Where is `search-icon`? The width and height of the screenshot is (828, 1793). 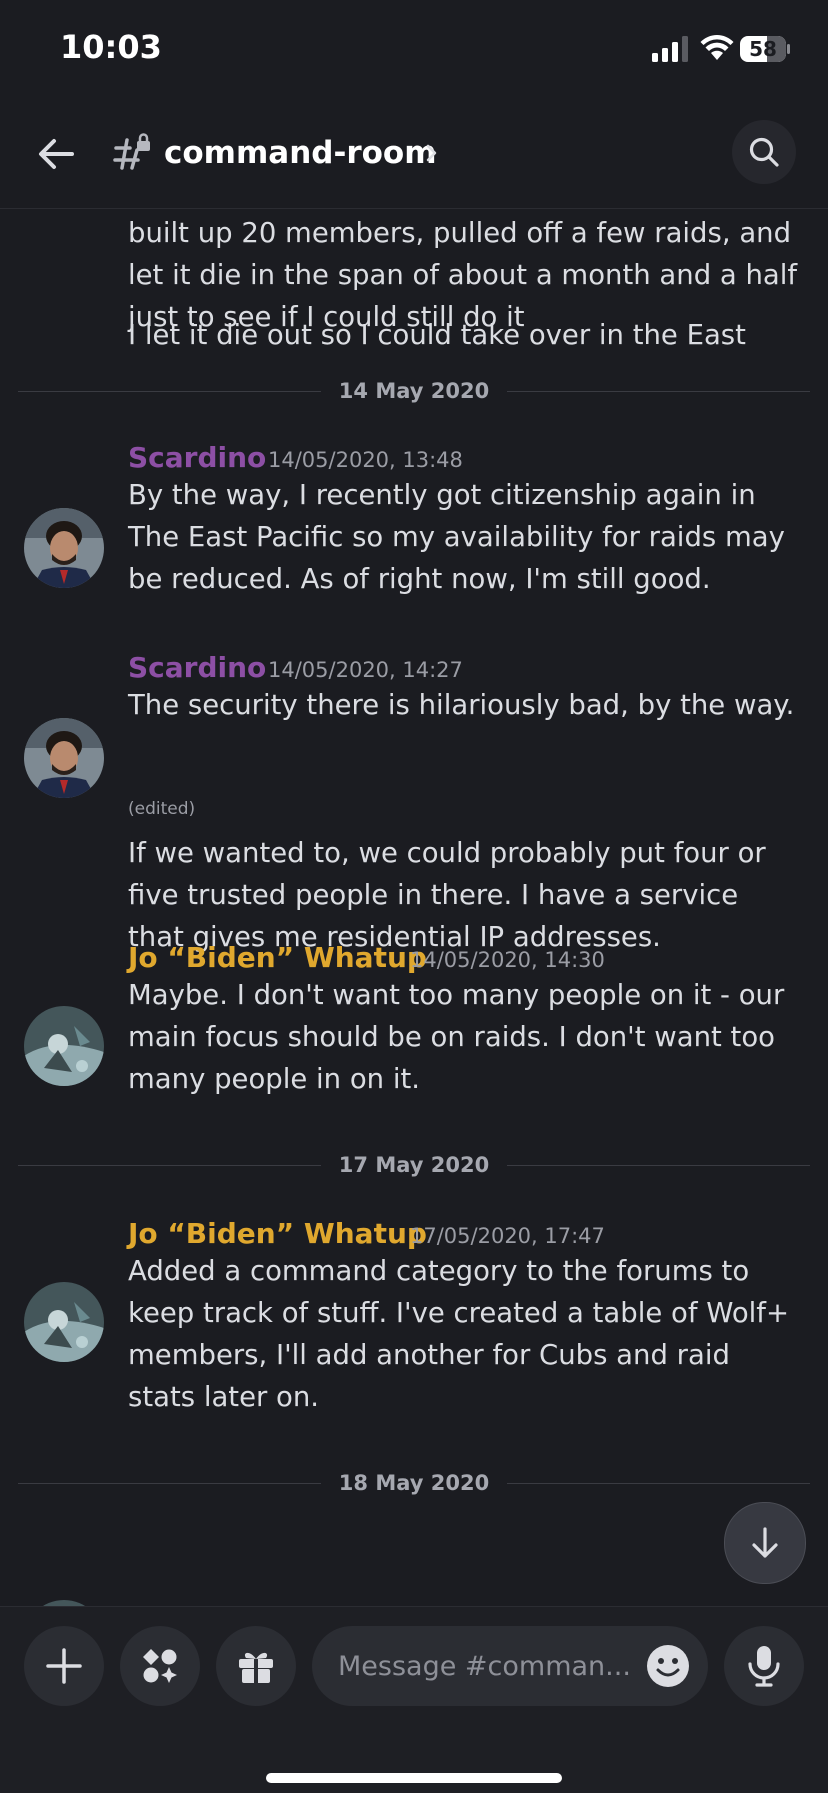 search-icon is located at coordinates (764, 152).